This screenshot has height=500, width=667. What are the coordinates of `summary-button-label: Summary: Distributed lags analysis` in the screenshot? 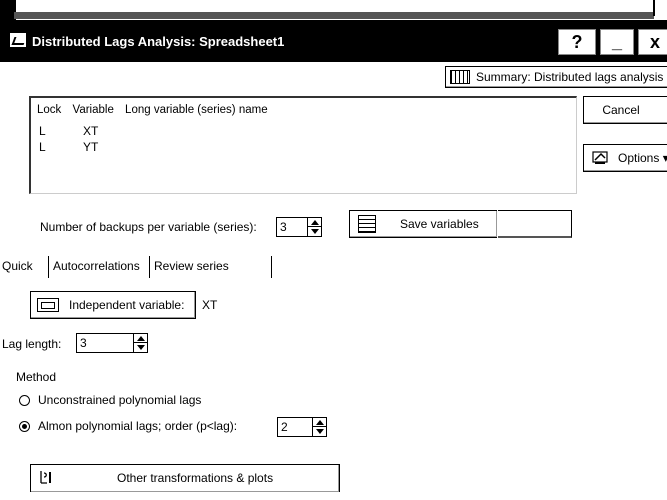 It's located at (570, 77).